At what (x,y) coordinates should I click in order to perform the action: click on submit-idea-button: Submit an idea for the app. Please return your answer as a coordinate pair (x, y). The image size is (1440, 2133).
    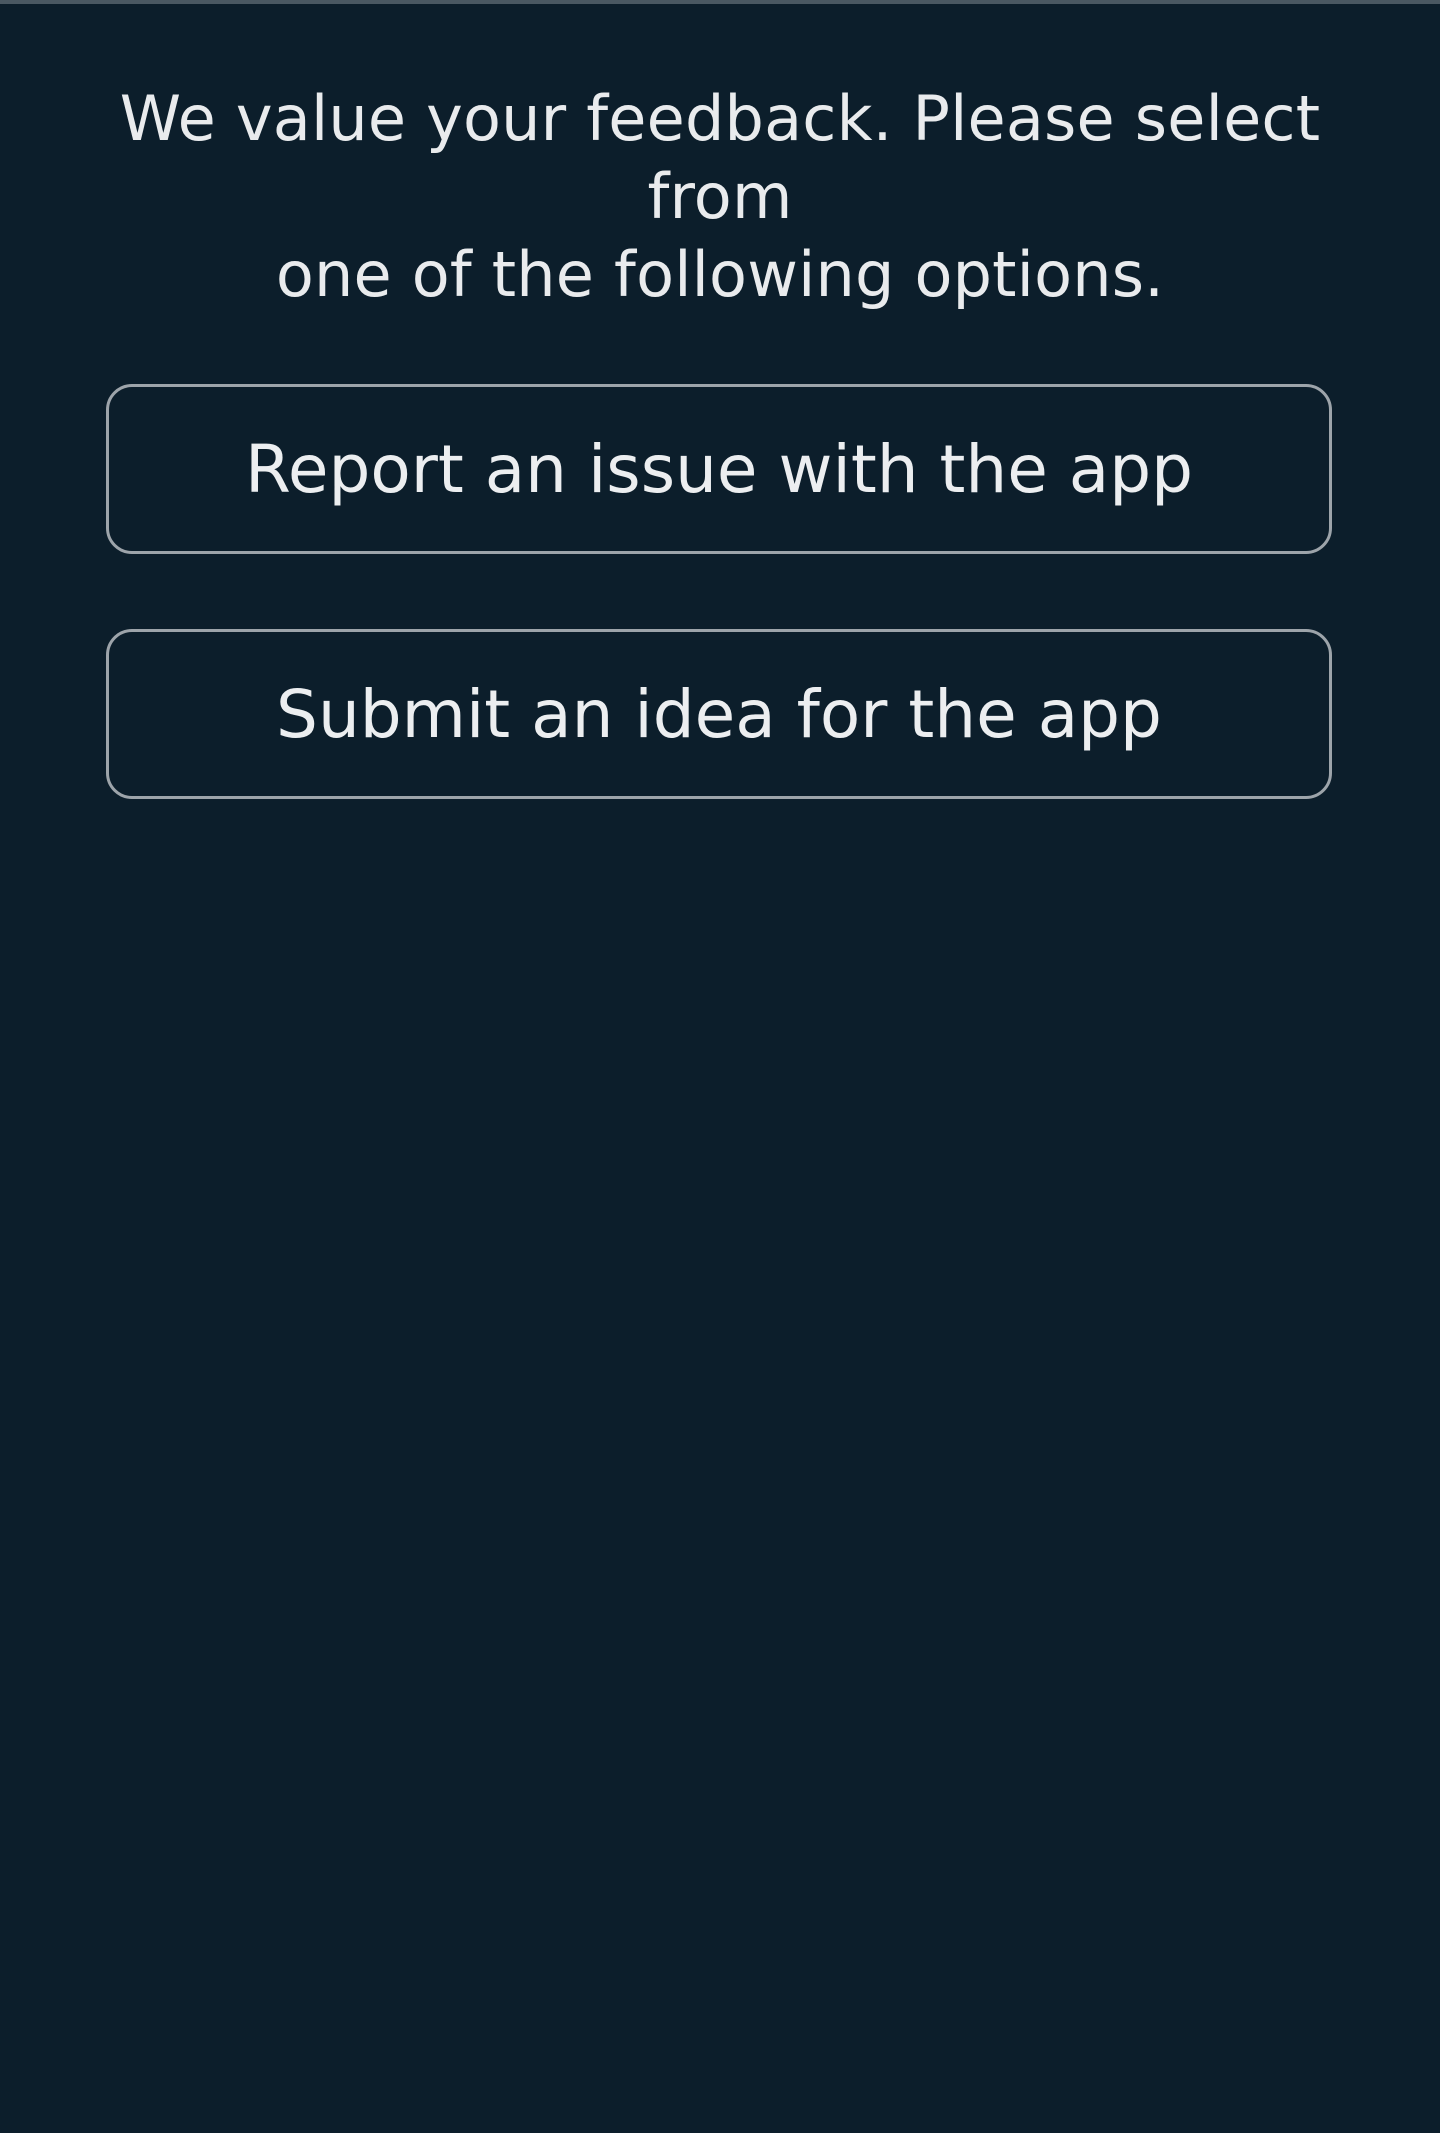
    Looking at the image, I should click on (719, 714).